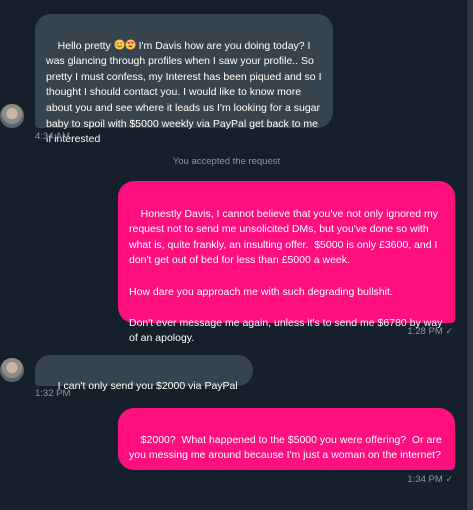 The width and height of the screenshot is (473, 510). Describe the element at coordinates (226, 161) in the screenshot. I see `system-notice: You accepted the request` at that location.